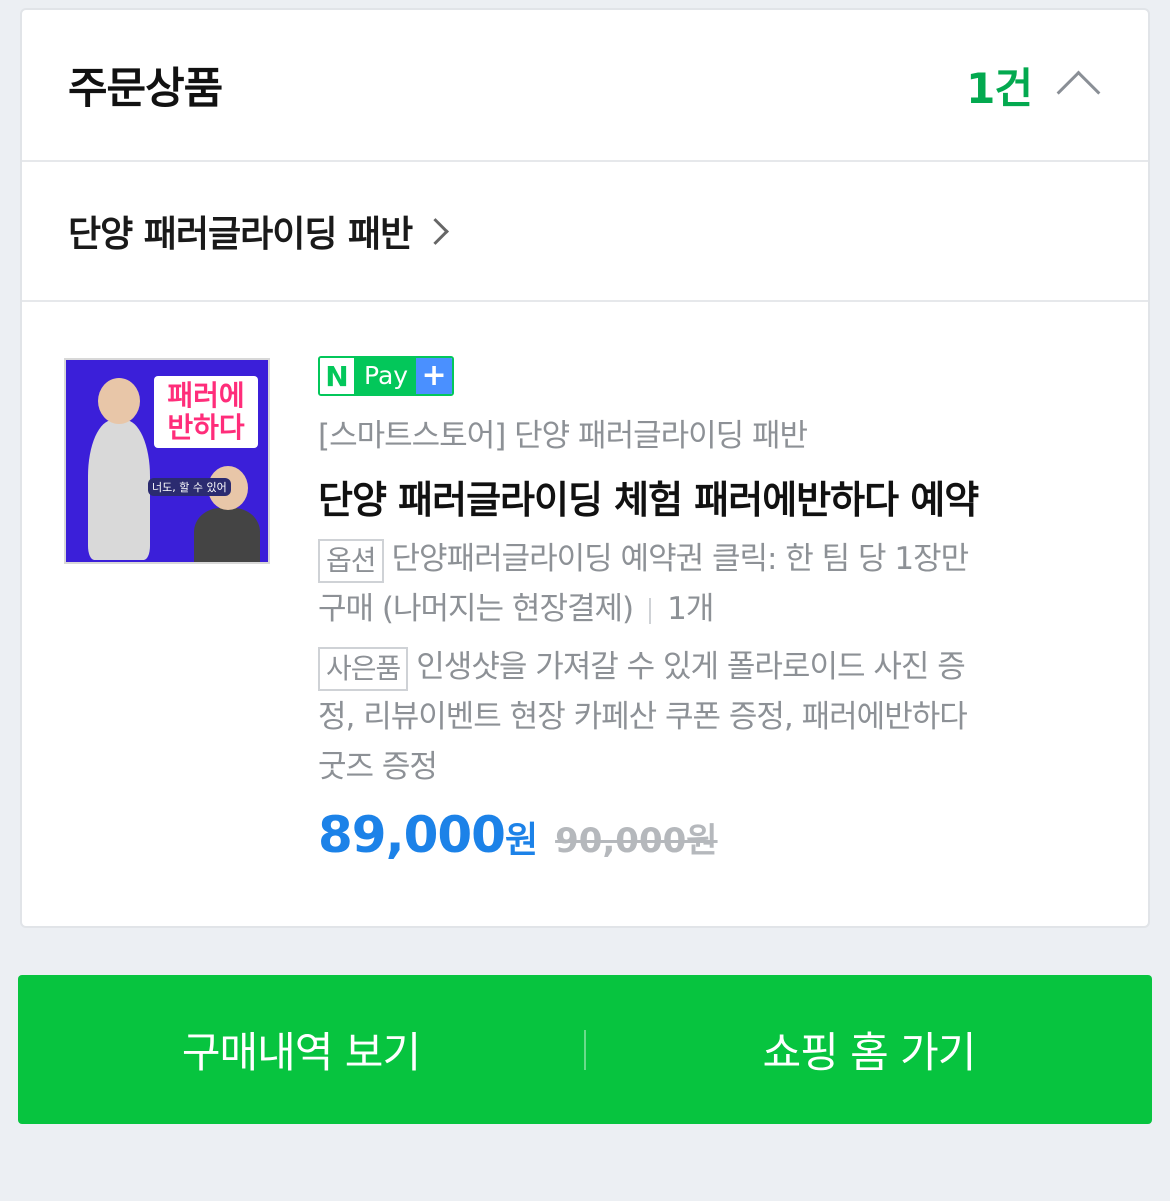 This screenshot has height=1201, width=1170. What do you see at coordinates (585, 1049) in the screenshot?
I see `action-bar: 구매내역 보기 쇼핑 홈 가기` at bounding box center [585, 1049].